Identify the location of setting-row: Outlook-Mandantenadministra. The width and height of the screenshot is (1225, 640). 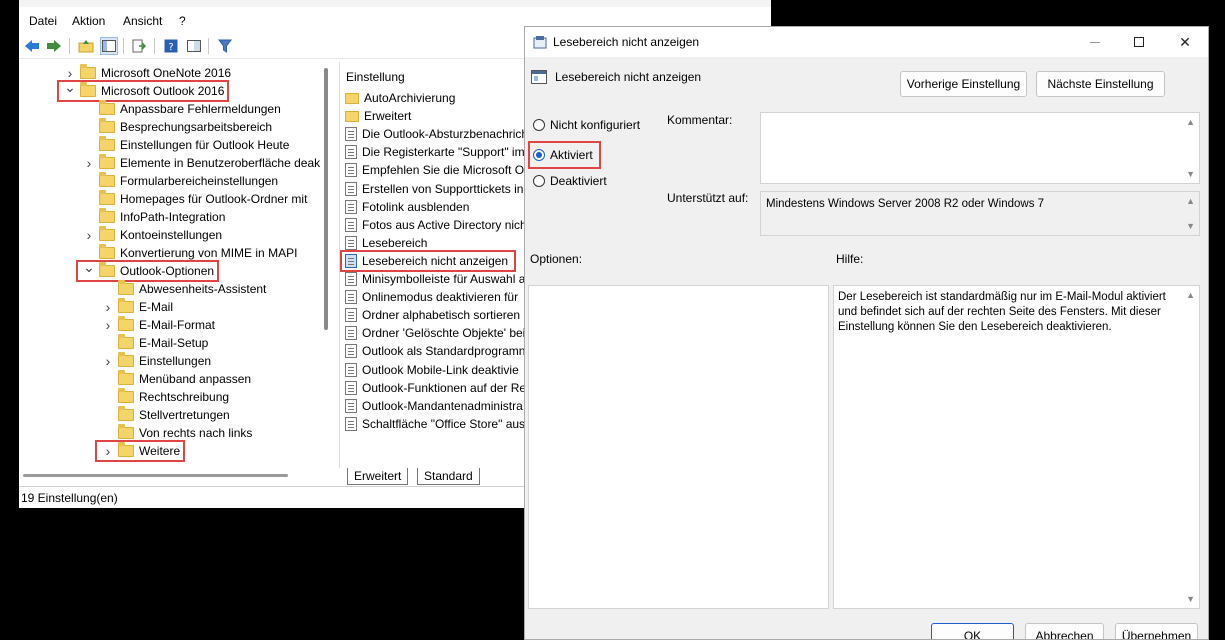
(434, 406).